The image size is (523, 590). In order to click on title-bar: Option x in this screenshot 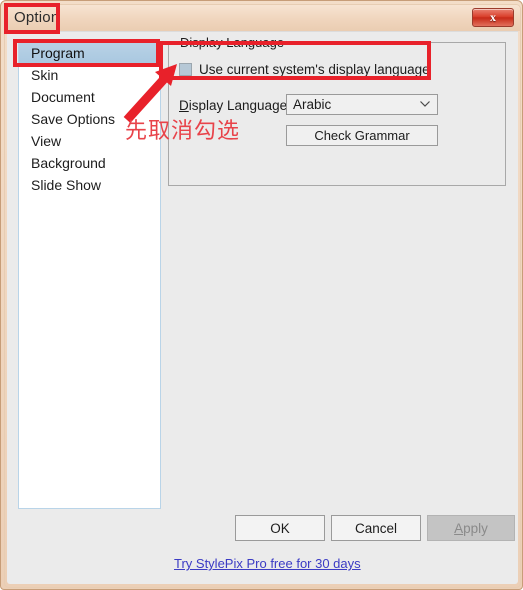, I will do `click(262, 18)`.